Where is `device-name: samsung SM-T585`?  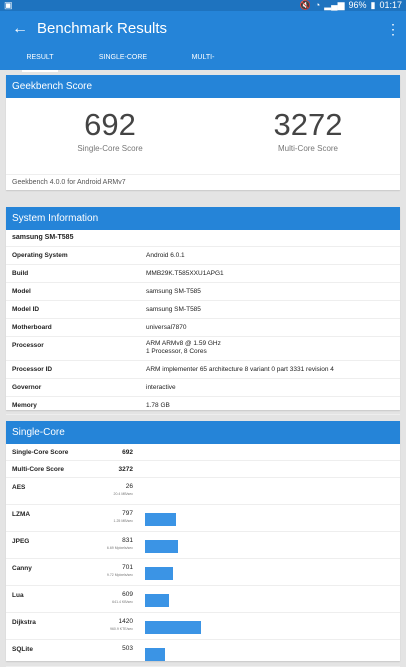
device-name: samsung SM-T585 is located at coordinates (203, 238).